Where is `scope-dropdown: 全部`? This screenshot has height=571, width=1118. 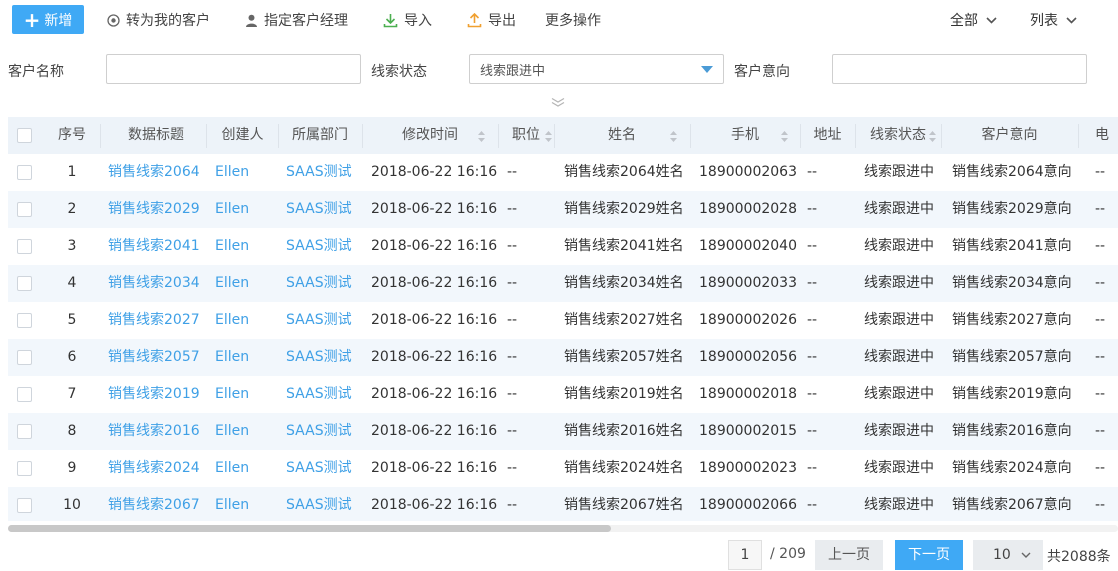
scope-dropdown: 全部 is located at coordinates (973, 20).